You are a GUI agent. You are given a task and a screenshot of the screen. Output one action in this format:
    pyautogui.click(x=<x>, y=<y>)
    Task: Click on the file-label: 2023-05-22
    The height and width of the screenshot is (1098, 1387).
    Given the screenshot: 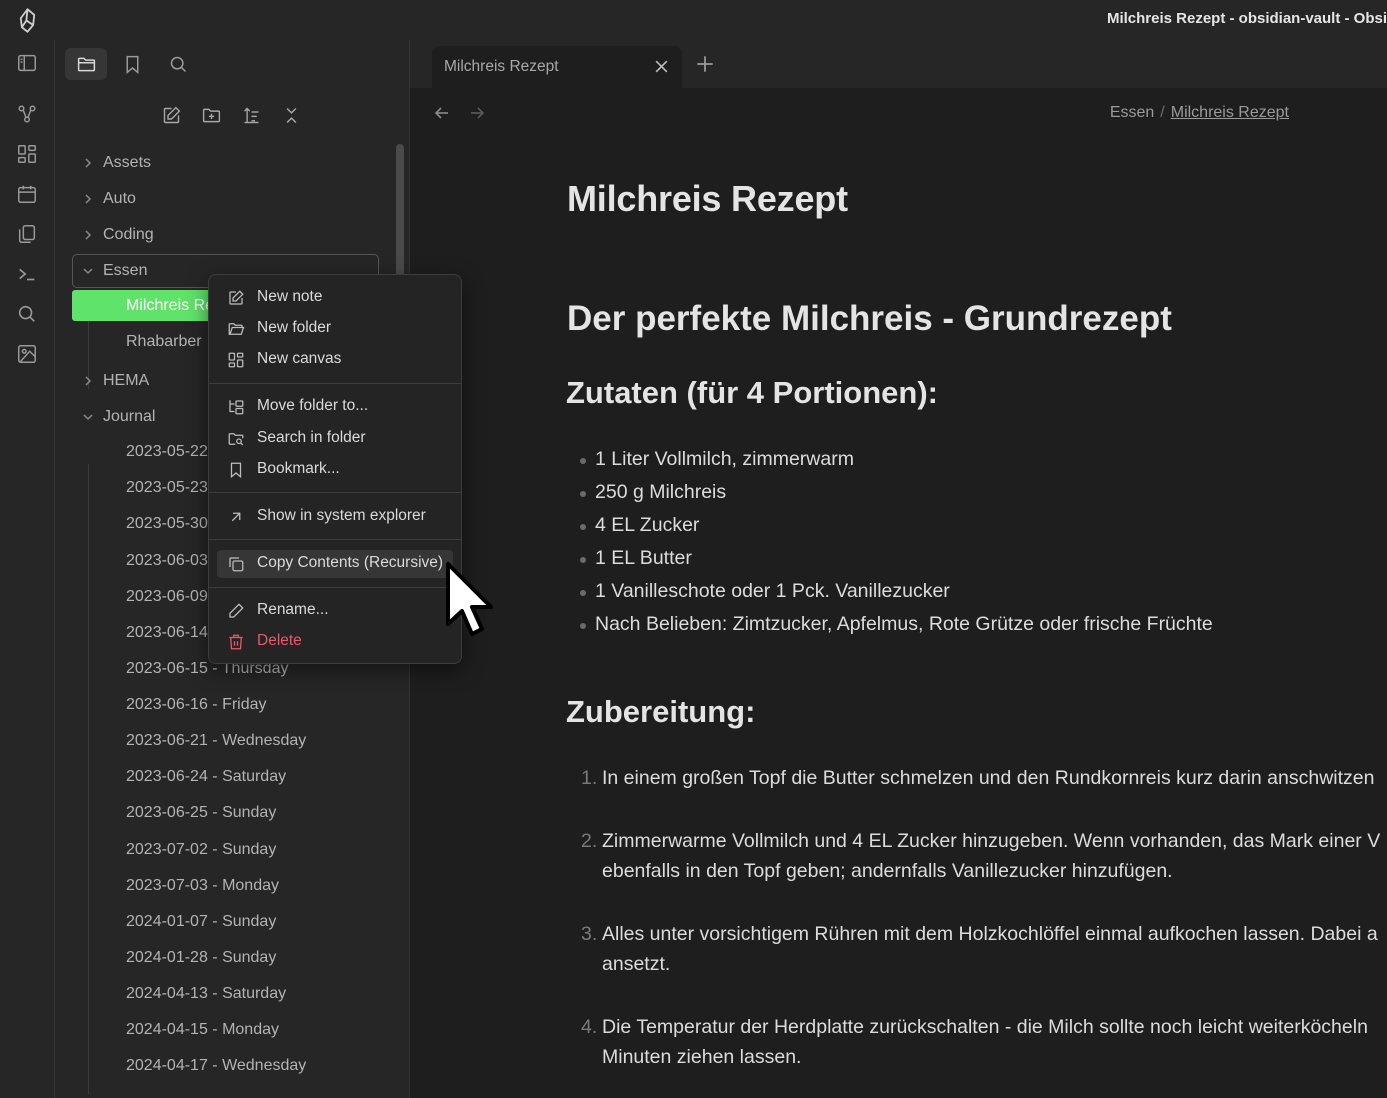 What is the action you would take?
    pyautogui.click(x=167, y=451)
    